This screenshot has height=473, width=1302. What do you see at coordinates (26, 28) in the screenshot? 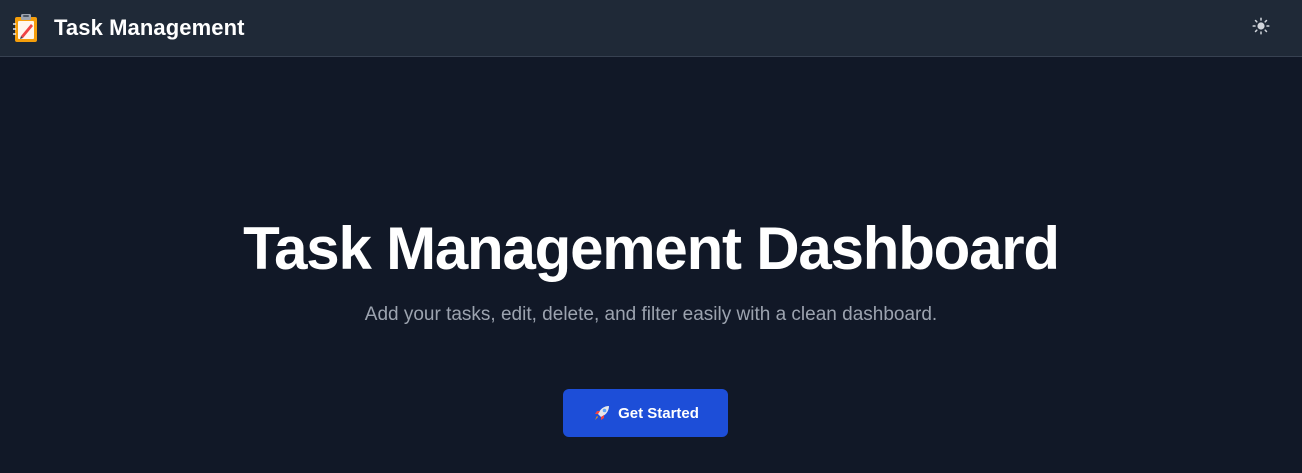
I see `clipboard-icon` at bounding box center [26, 28].